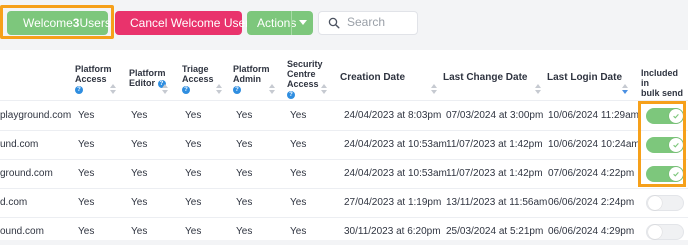 The image size is (688, 245). I want to click on welcome-label-post: Users, so click(95, 23).